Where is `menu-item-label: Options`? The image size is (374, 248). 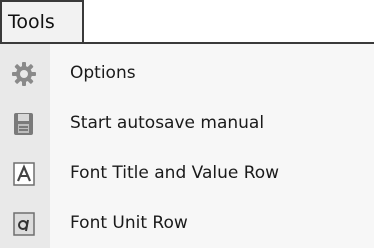 menu-item-label: Options is located at coordinates (103, 73).